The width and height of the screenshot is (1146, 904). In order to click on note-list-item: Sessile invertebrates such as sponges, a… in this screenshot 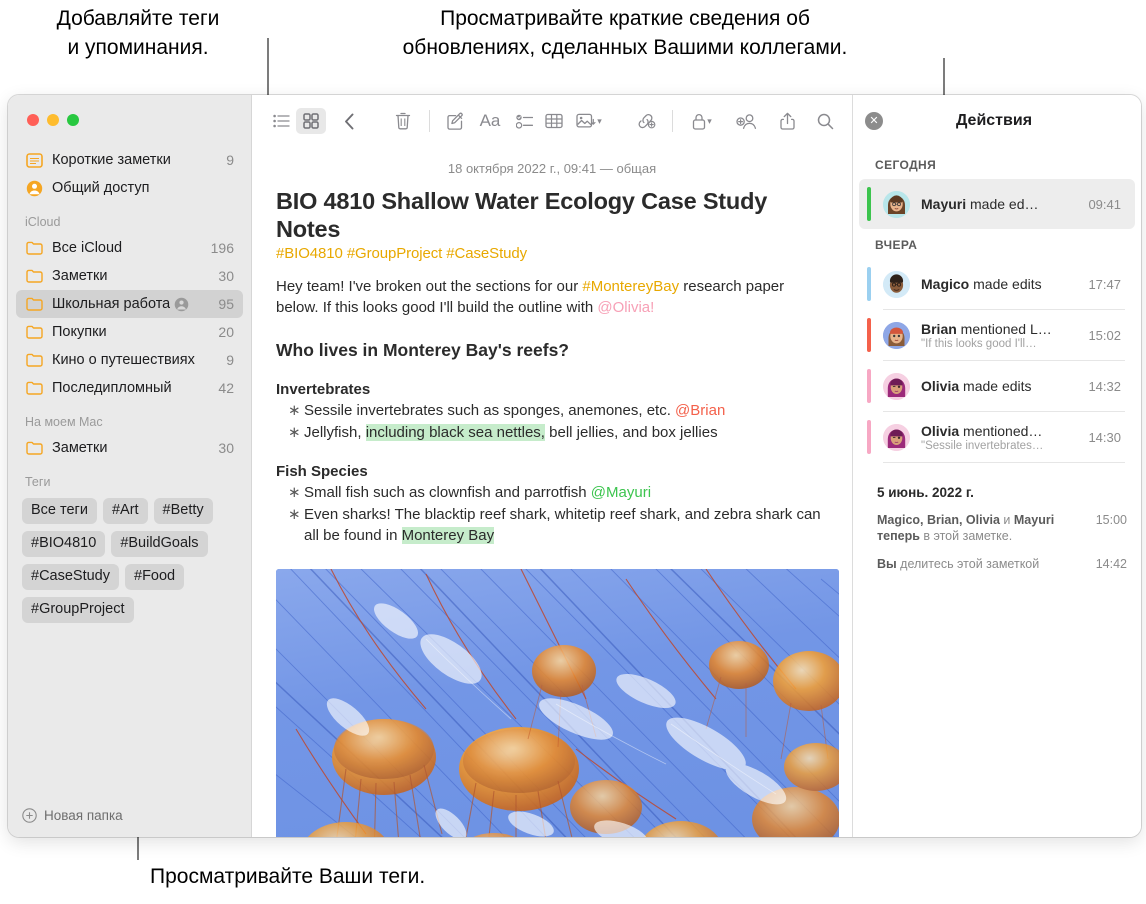, I will do `click(552, 410)`.